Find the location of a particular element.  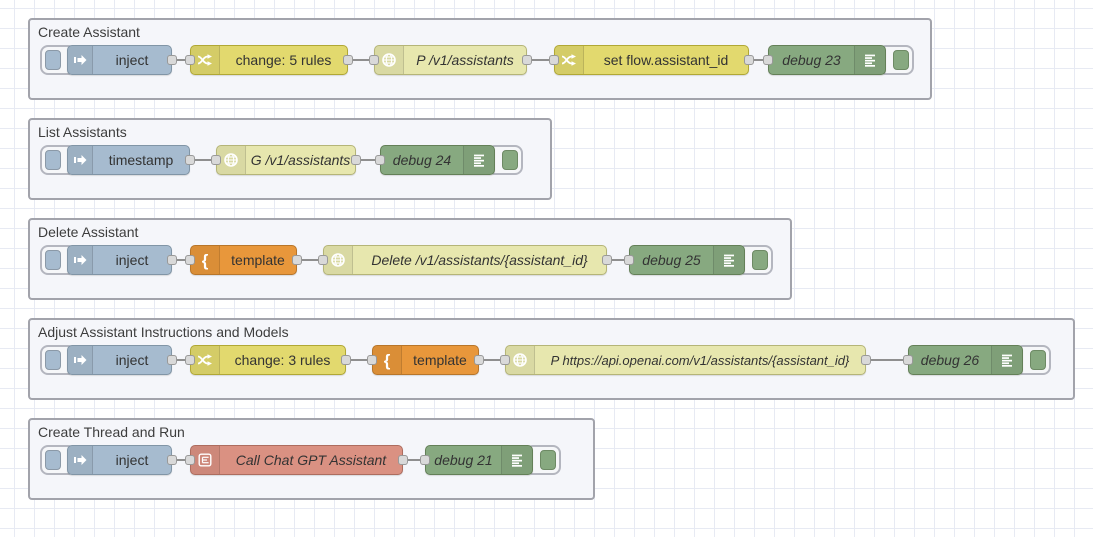

group-title: Create Thread and Run is located at coordinates (111, 432).